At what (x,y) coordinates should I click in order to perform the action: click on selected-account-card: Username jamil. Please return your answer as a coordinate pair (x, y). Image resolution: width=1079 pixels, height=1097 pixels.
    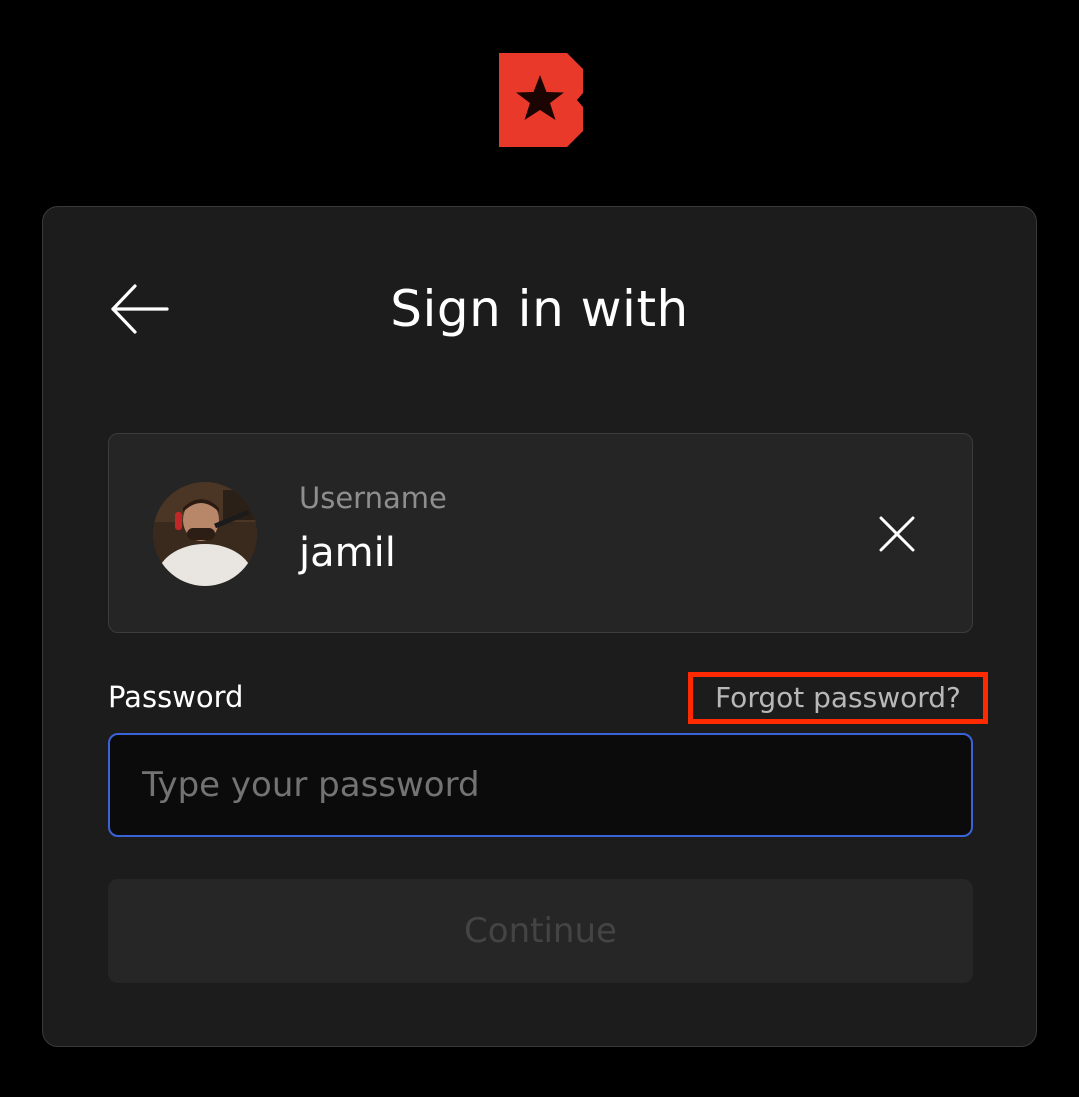
    Looking at the image, I should click on (540, 533).